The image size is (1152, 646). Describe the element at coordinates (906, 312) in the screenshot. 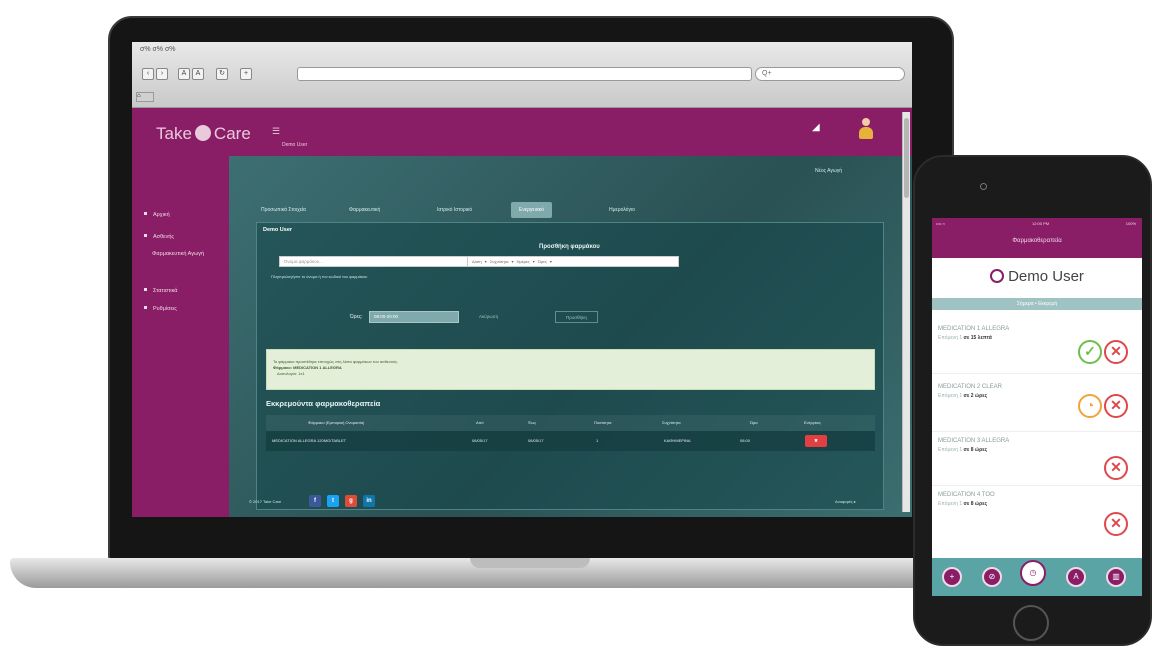

I see `scrollbar` at that location.